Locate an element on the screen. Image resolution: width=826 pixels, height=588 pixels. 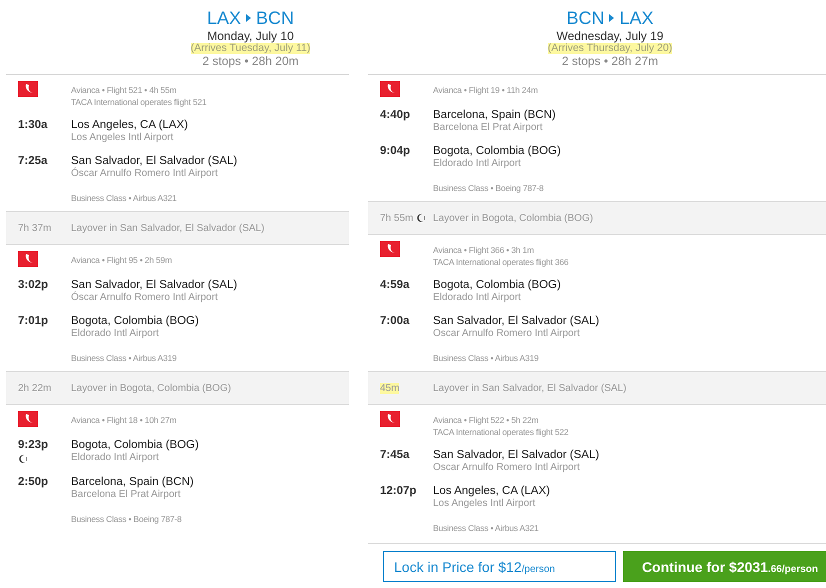
flight-time: 7:25a is located at coordinates (33, 161).